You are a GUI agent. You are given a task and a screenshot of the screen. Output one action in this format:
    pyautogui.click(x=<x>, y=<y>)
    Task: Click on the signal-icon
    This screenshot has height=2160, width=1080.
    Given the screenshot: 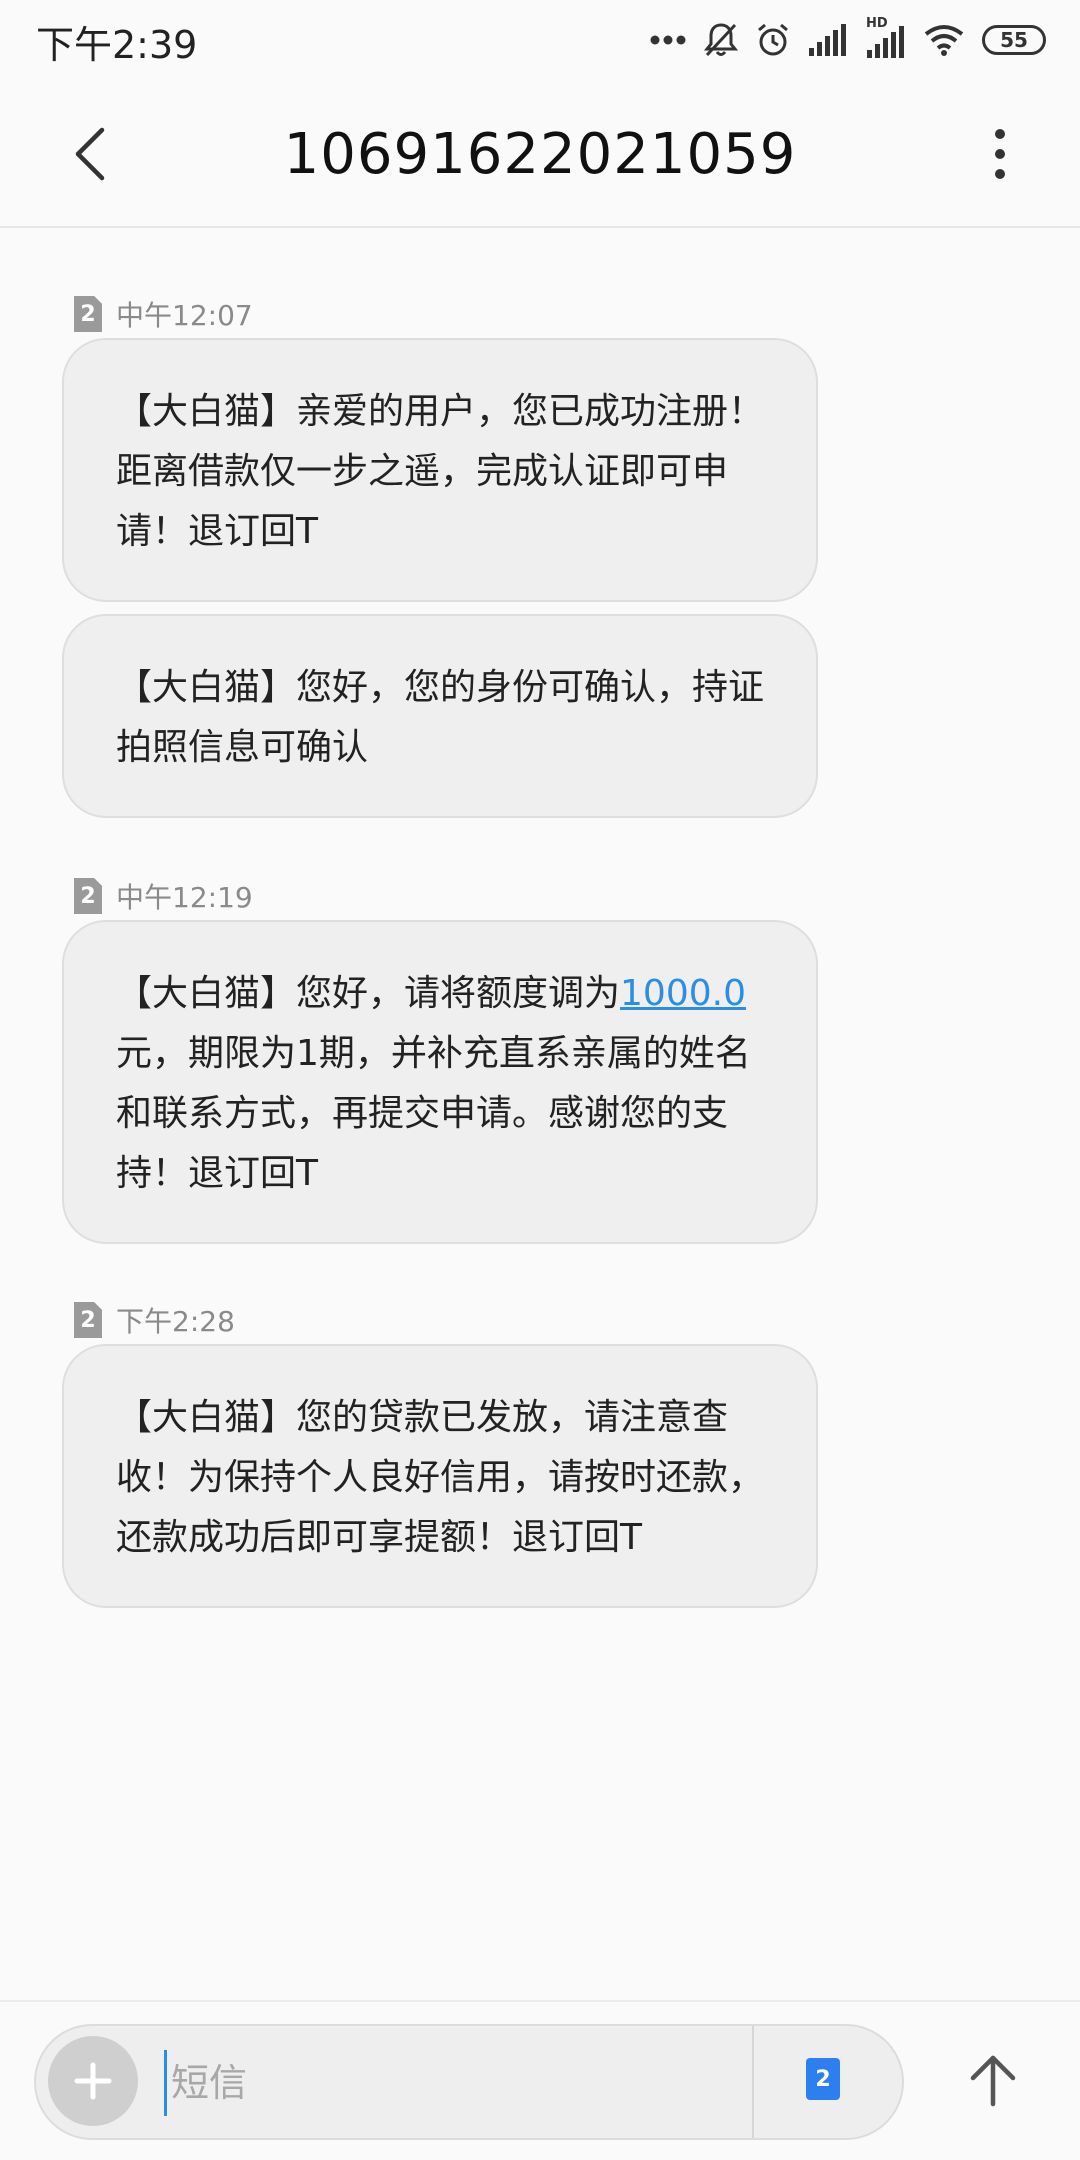 What is the action you would take?
    pyautogui.click(x=828, y=40)
    